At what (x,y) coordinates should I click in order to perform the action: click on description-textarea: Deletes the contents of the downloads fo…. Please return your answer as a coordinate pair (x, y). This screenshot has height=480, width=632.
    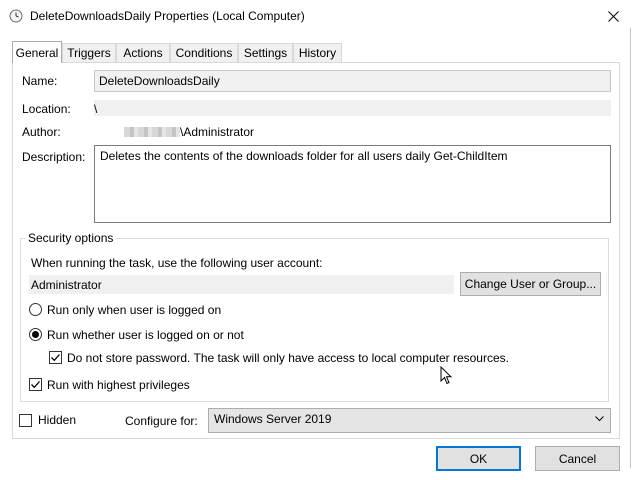
    Looking at the image, I should click on (352, 184).